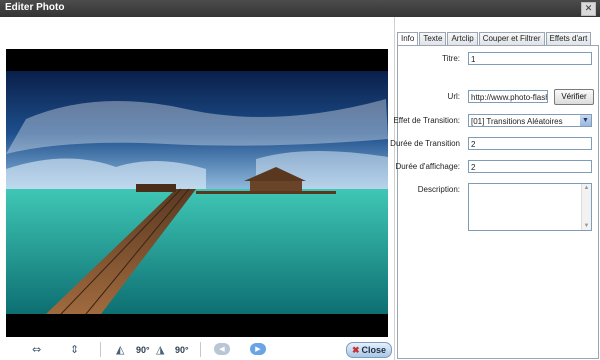 The image size is (600, 360). What do you see at coordinates (160, 350) in the screenshot?
I see `rotate-right-icon: ◮` at bounding box center [160, 350].